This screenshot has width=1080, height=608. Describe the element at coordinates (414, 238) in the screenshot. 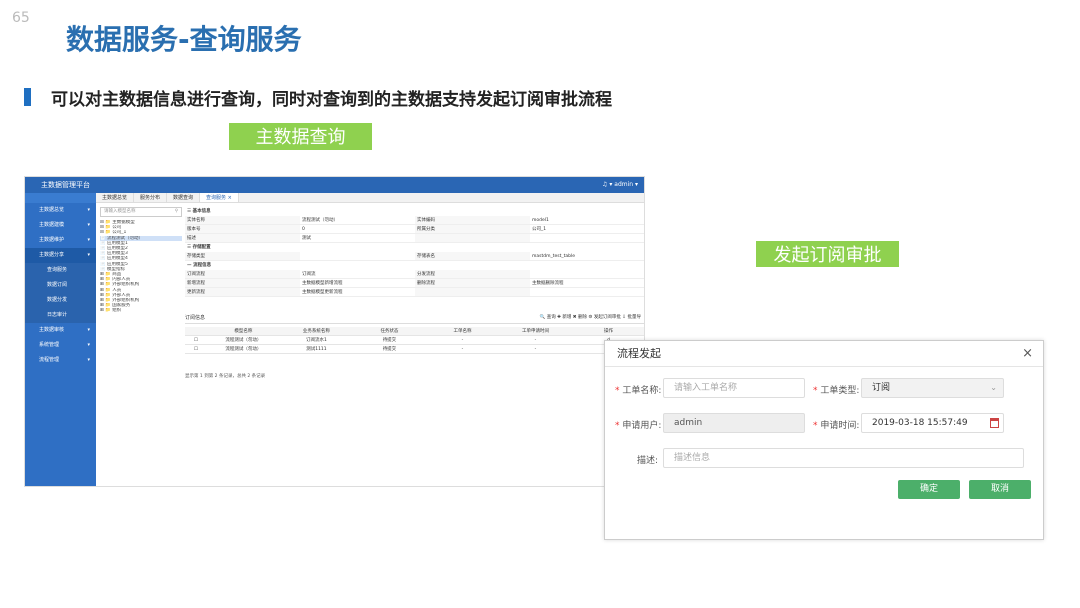

I see `detail-row: 描述 测试` at that location.